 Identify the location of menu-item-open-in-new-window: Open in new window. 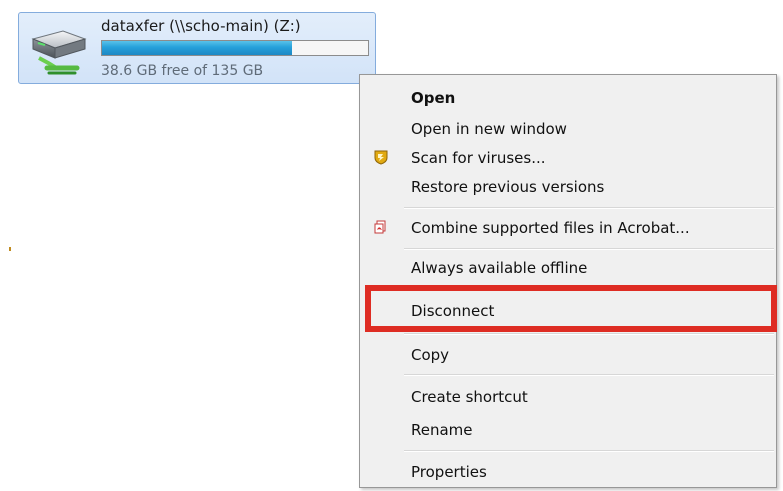
(568, 129).